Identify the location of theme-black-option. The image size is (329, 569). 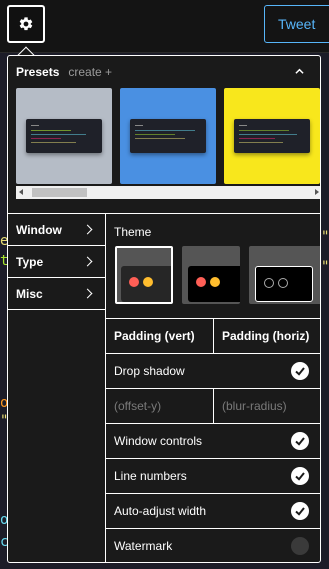
(211, 275).